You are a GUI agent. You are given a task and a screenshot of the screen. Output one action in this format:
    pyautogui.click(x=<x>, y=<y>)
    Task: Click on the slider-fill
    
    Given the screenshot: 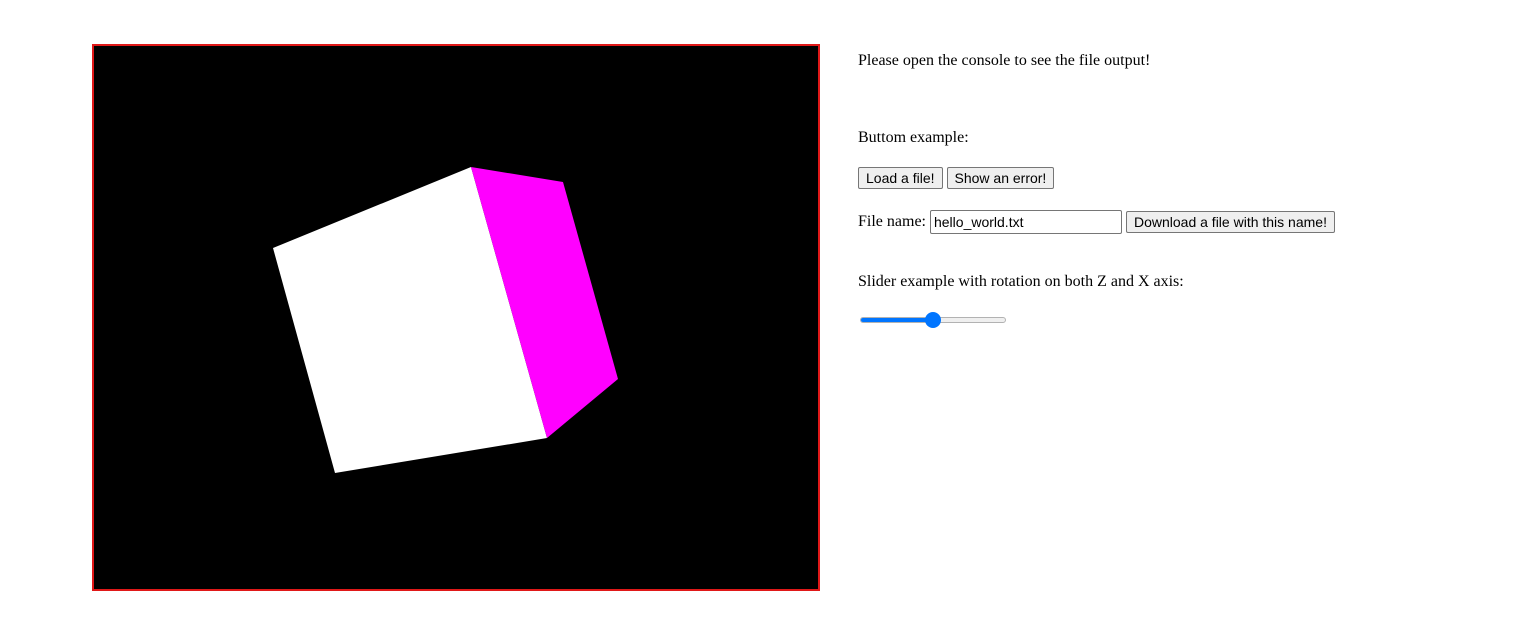 What is the action you would take?
    pyautogui.click(x=897, y=320)
    